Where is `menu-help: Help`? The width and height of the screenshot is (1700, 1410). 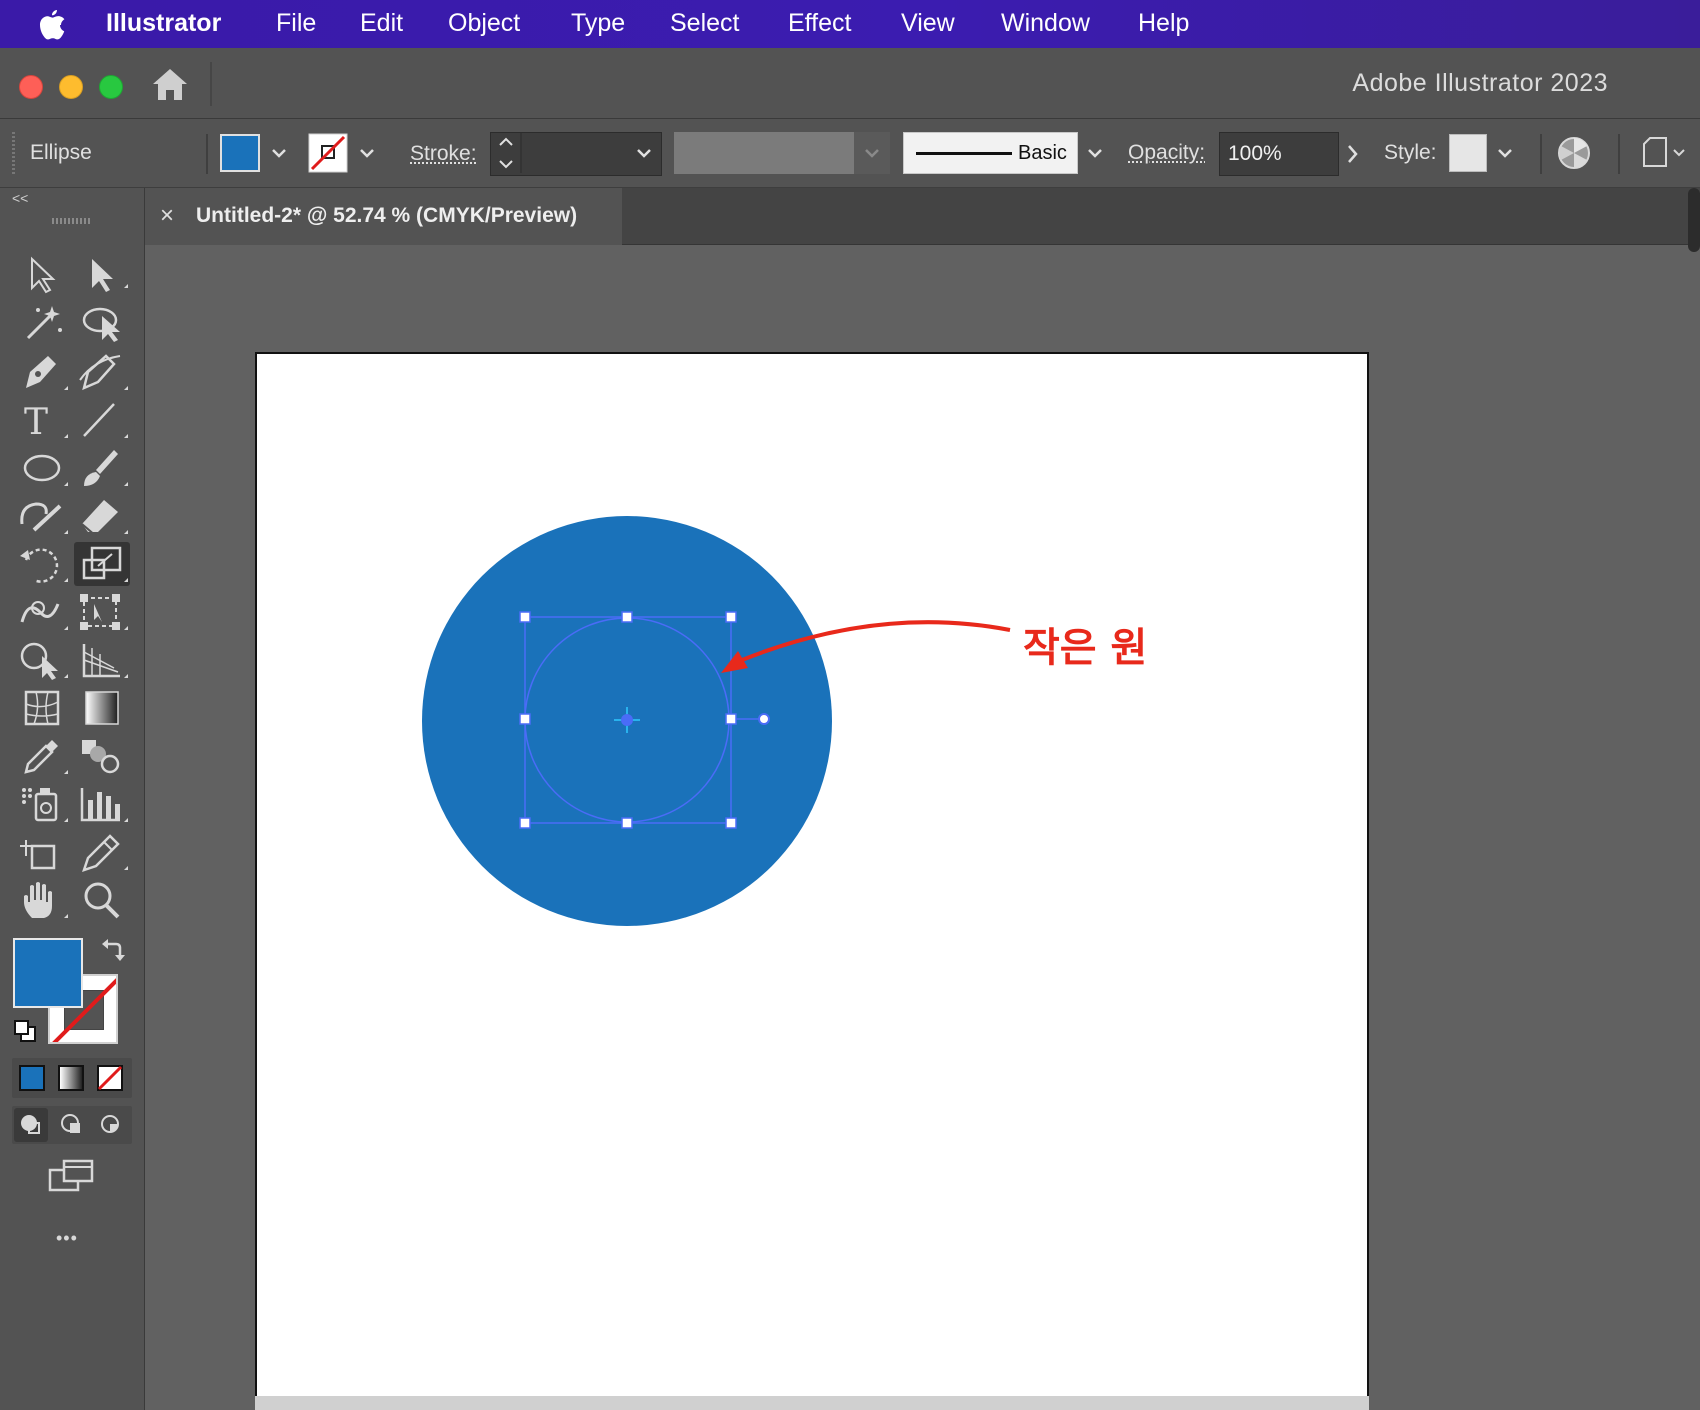 menu-help: Help is located at coordinates (1163, 24).